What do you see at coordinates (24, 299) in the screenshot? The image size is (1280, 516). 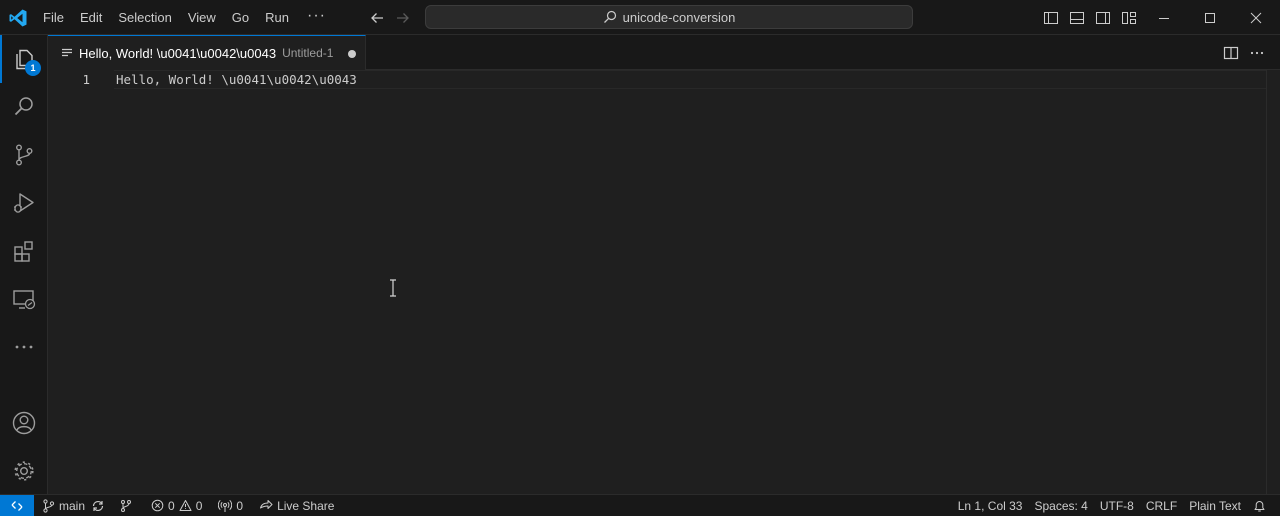 I see `remote-explorer-icon` at bounding box center [24, 299].